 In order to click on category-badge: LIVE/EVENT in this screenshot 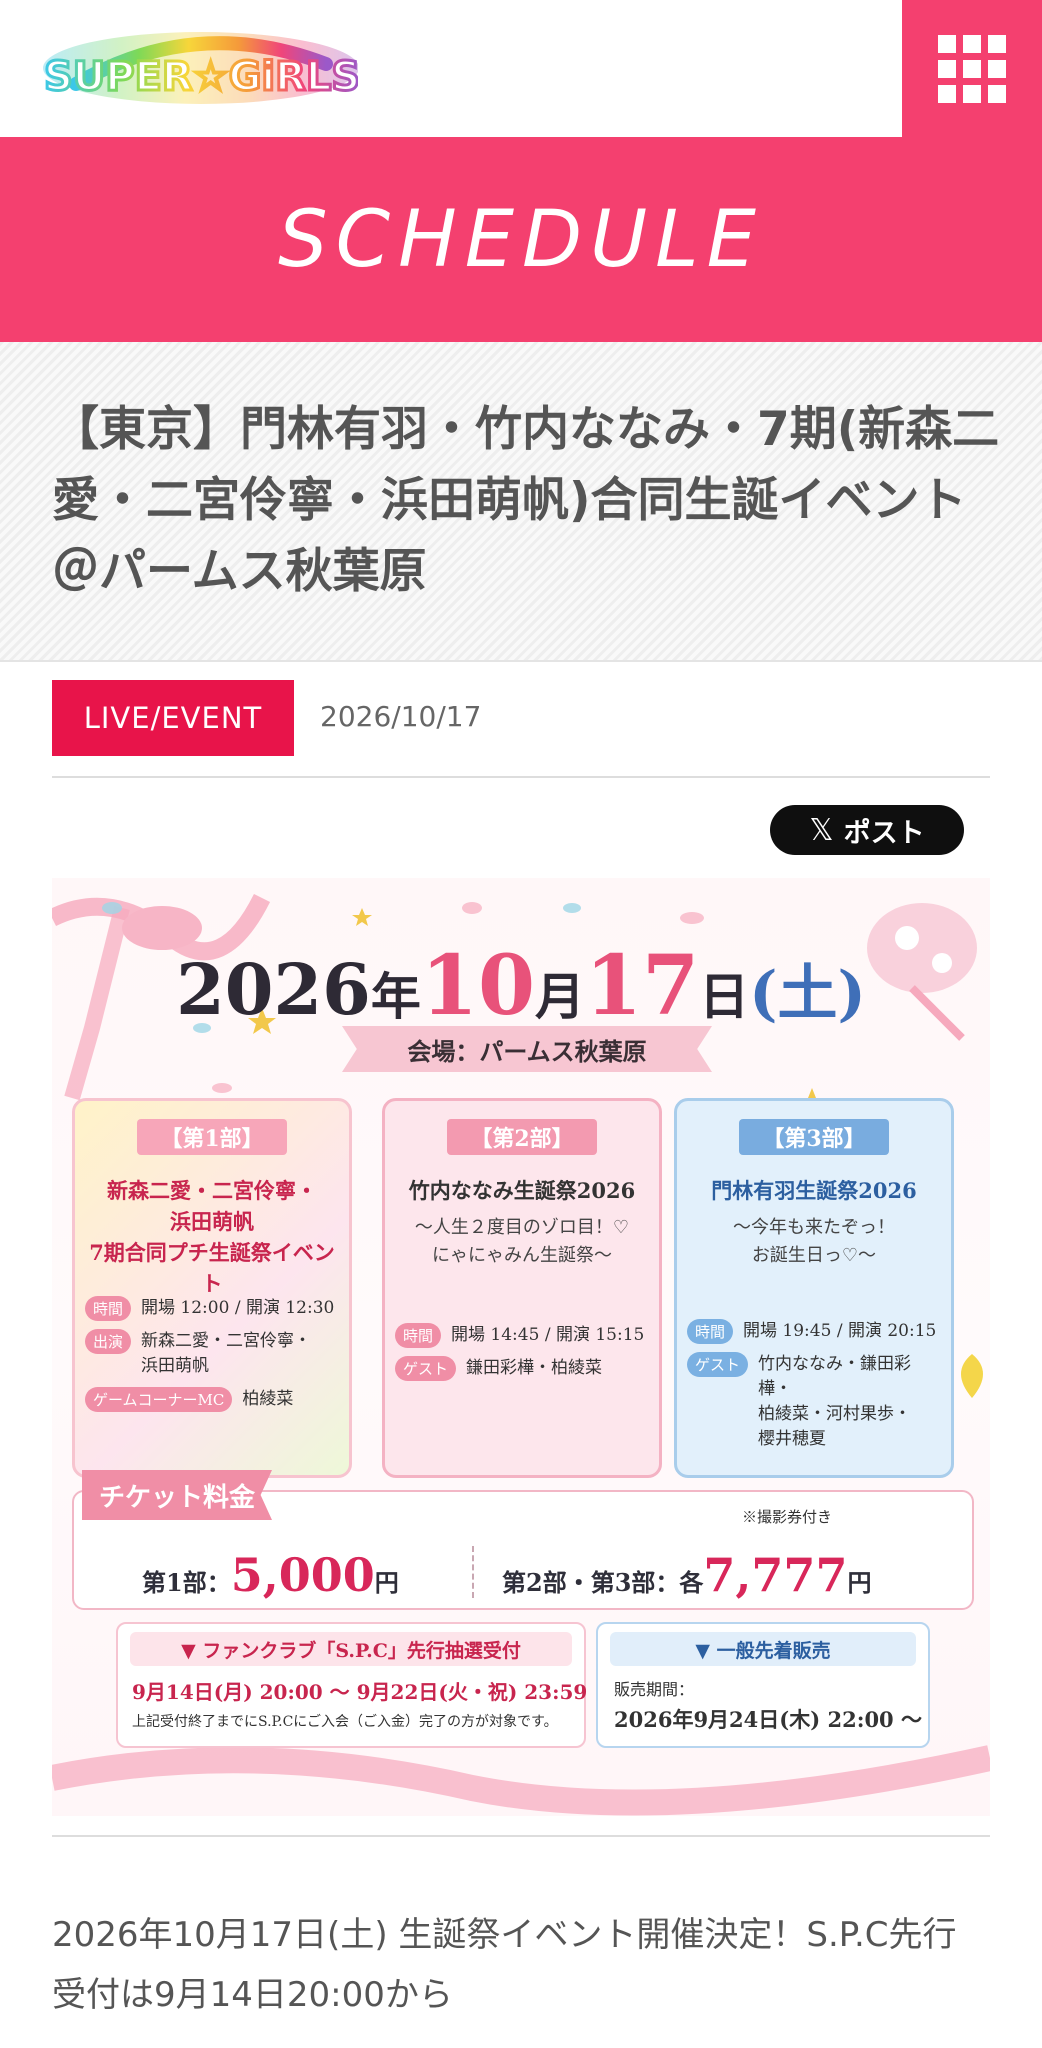, I will do `click(173, 718)`.